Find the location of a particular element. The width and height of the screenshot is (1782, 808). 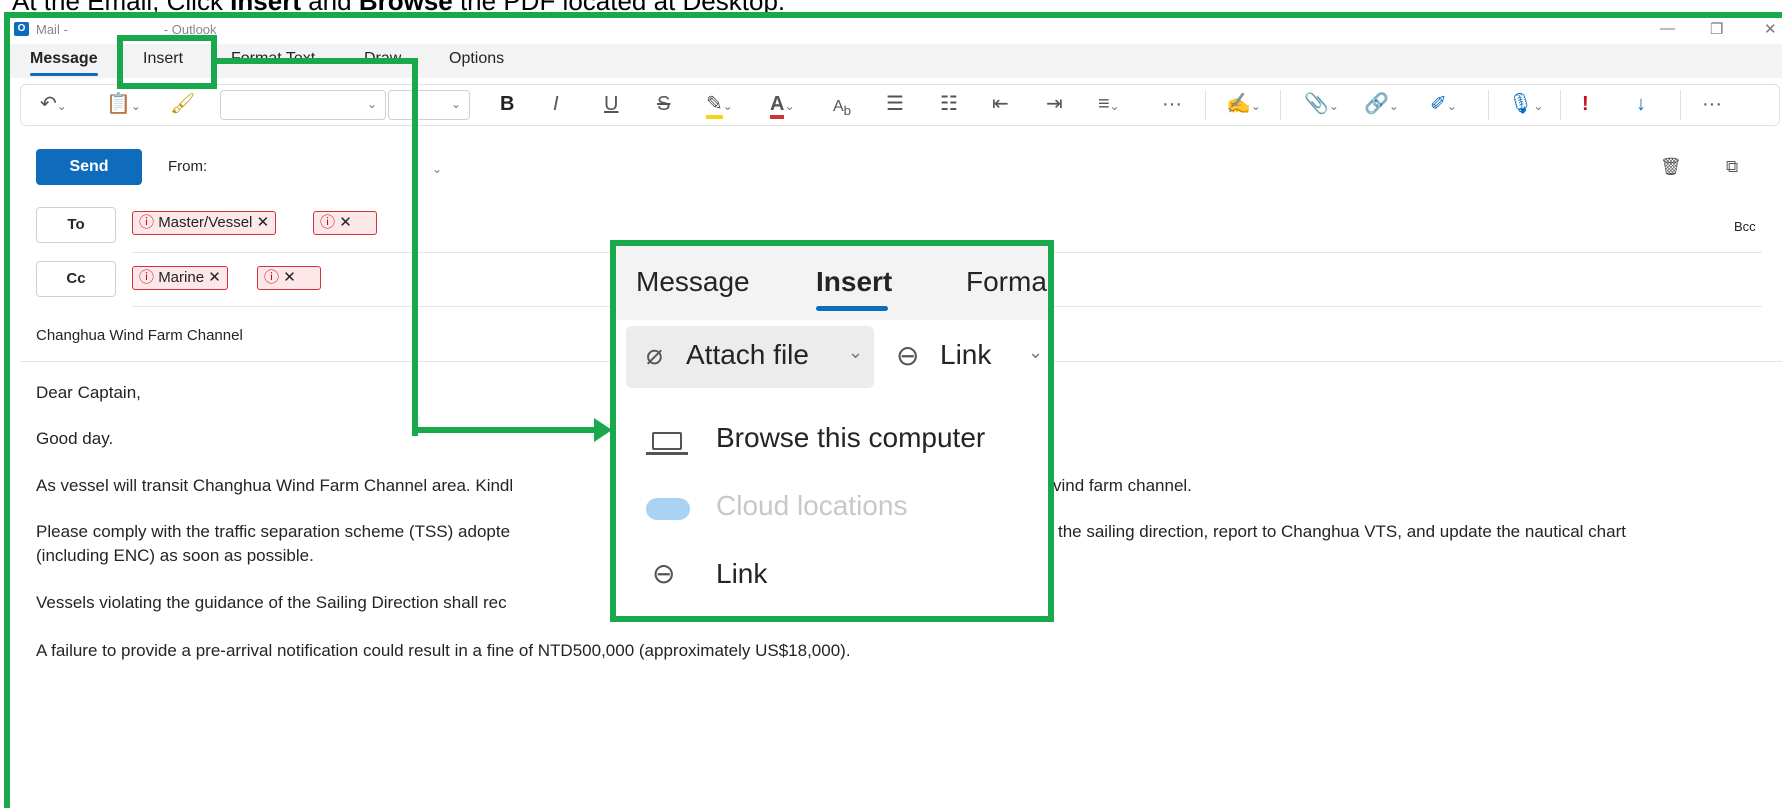

low-importance-icon: ↓ is located at coordinates (1641, 104).